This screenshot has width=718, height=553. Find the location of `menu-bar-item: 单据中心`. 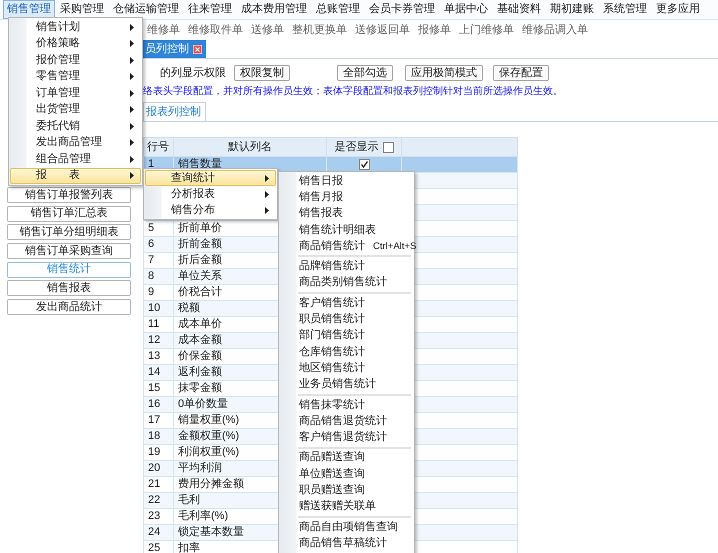

menu-bar-item: 单据中心 is located at coordinates (466, 9).